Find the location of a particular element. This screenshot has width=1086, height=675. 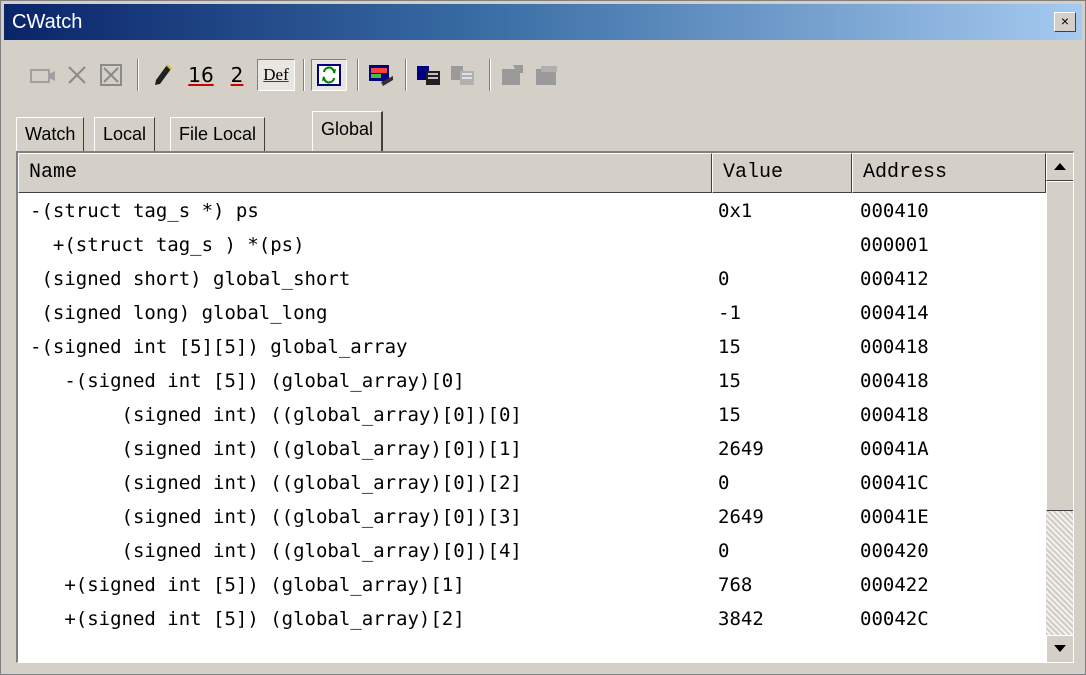

column-header-value: Value is located at coordinates (782, 173).